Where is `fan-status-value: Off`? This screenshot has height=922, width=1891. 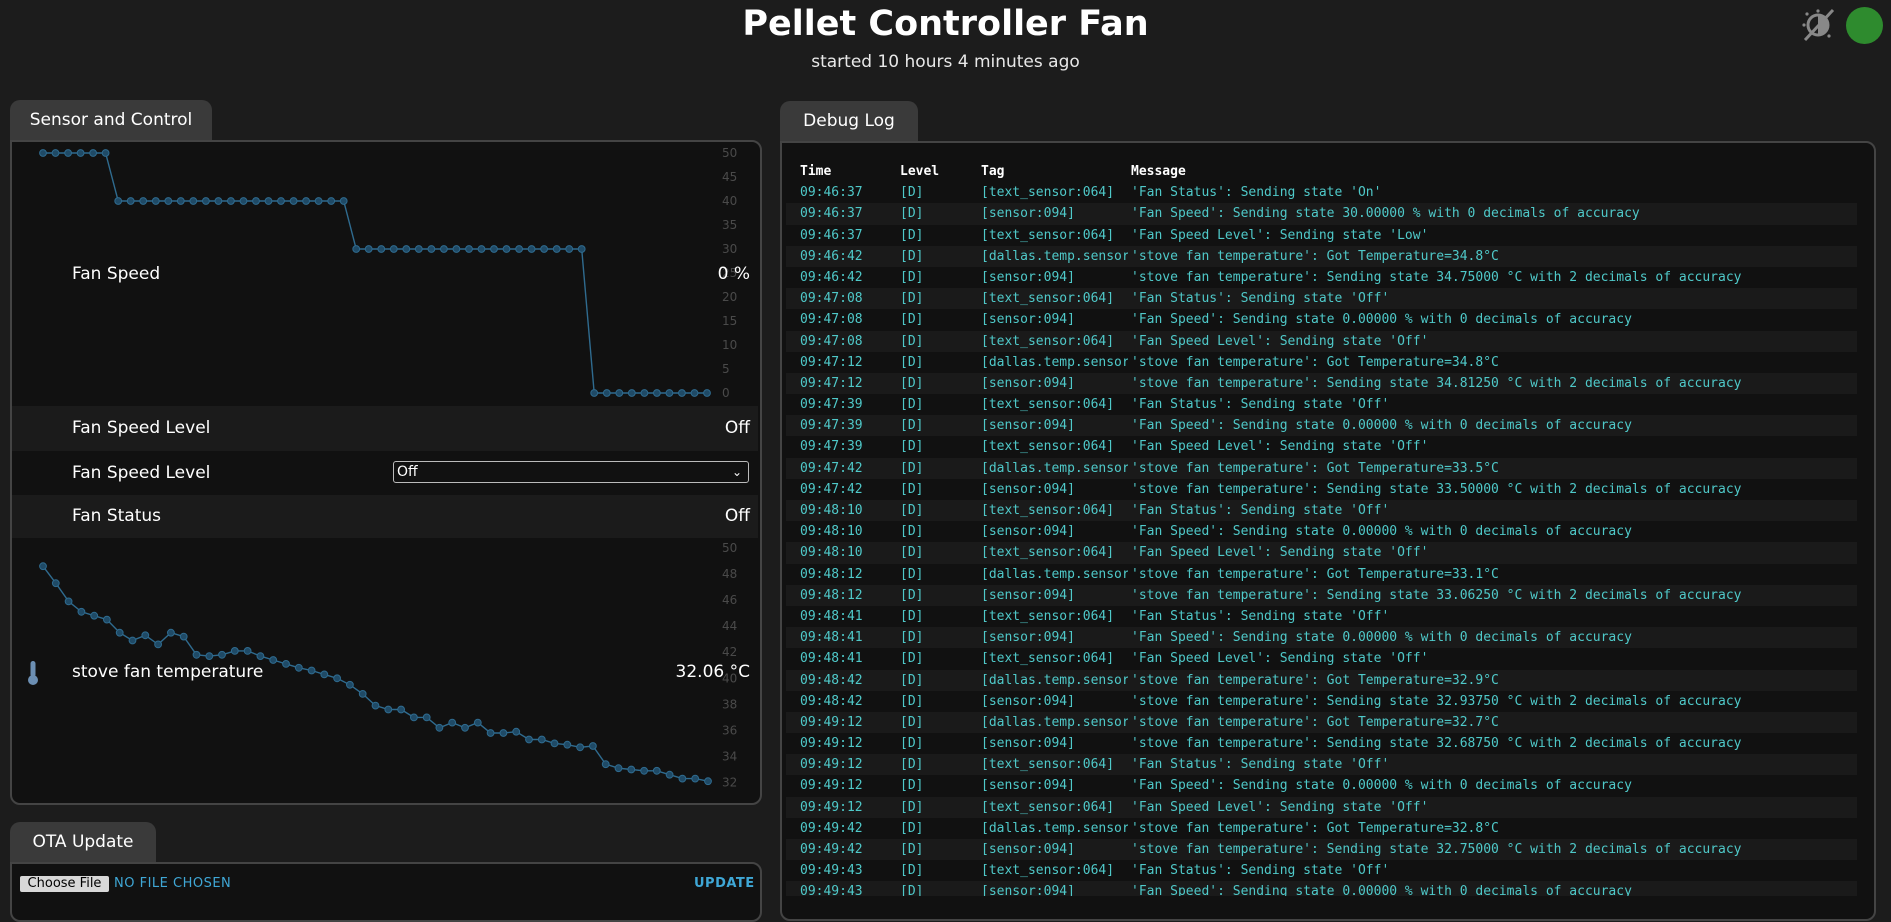 fan-status-value: Off is located at coordinates (737, 516).